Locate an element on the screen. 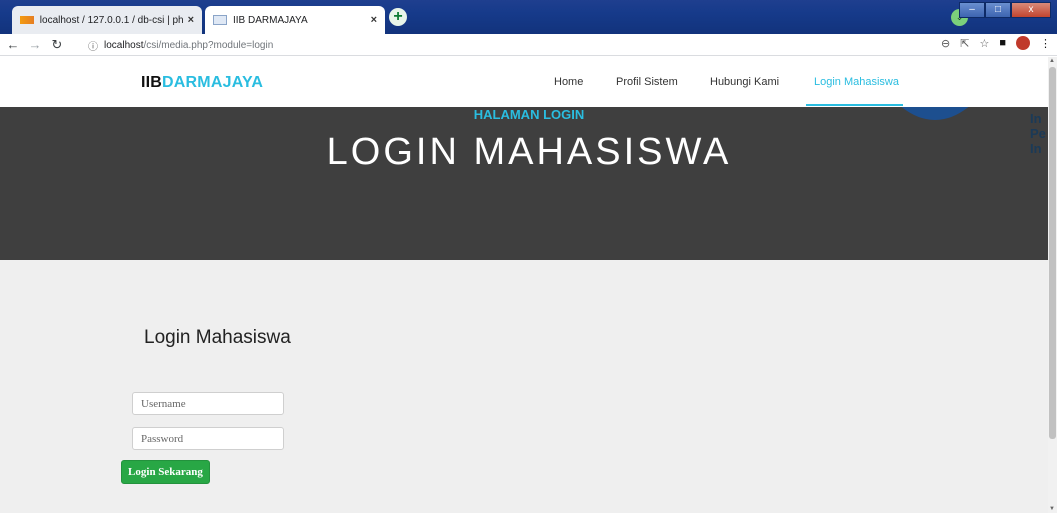  site-brand-link: IIBDARMAJAYA is located at coordinates (202, 83).